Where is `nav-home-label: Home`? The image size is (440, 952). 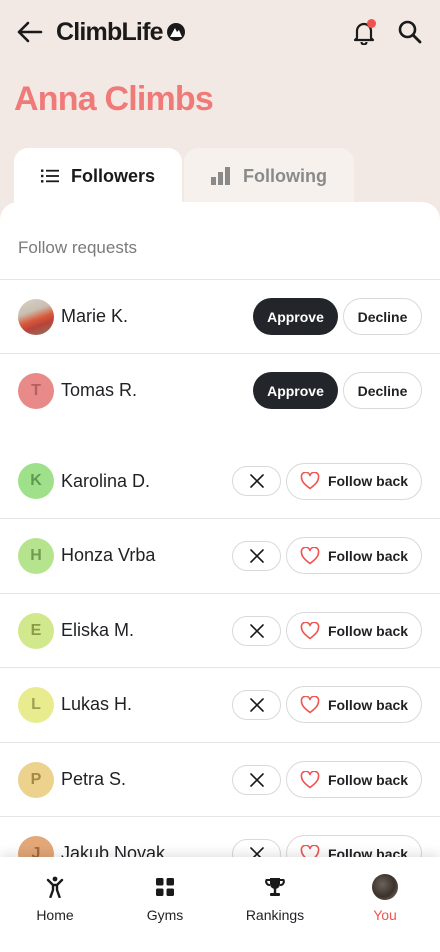 nav-home-label: Home is located at coordinates (55, 915).